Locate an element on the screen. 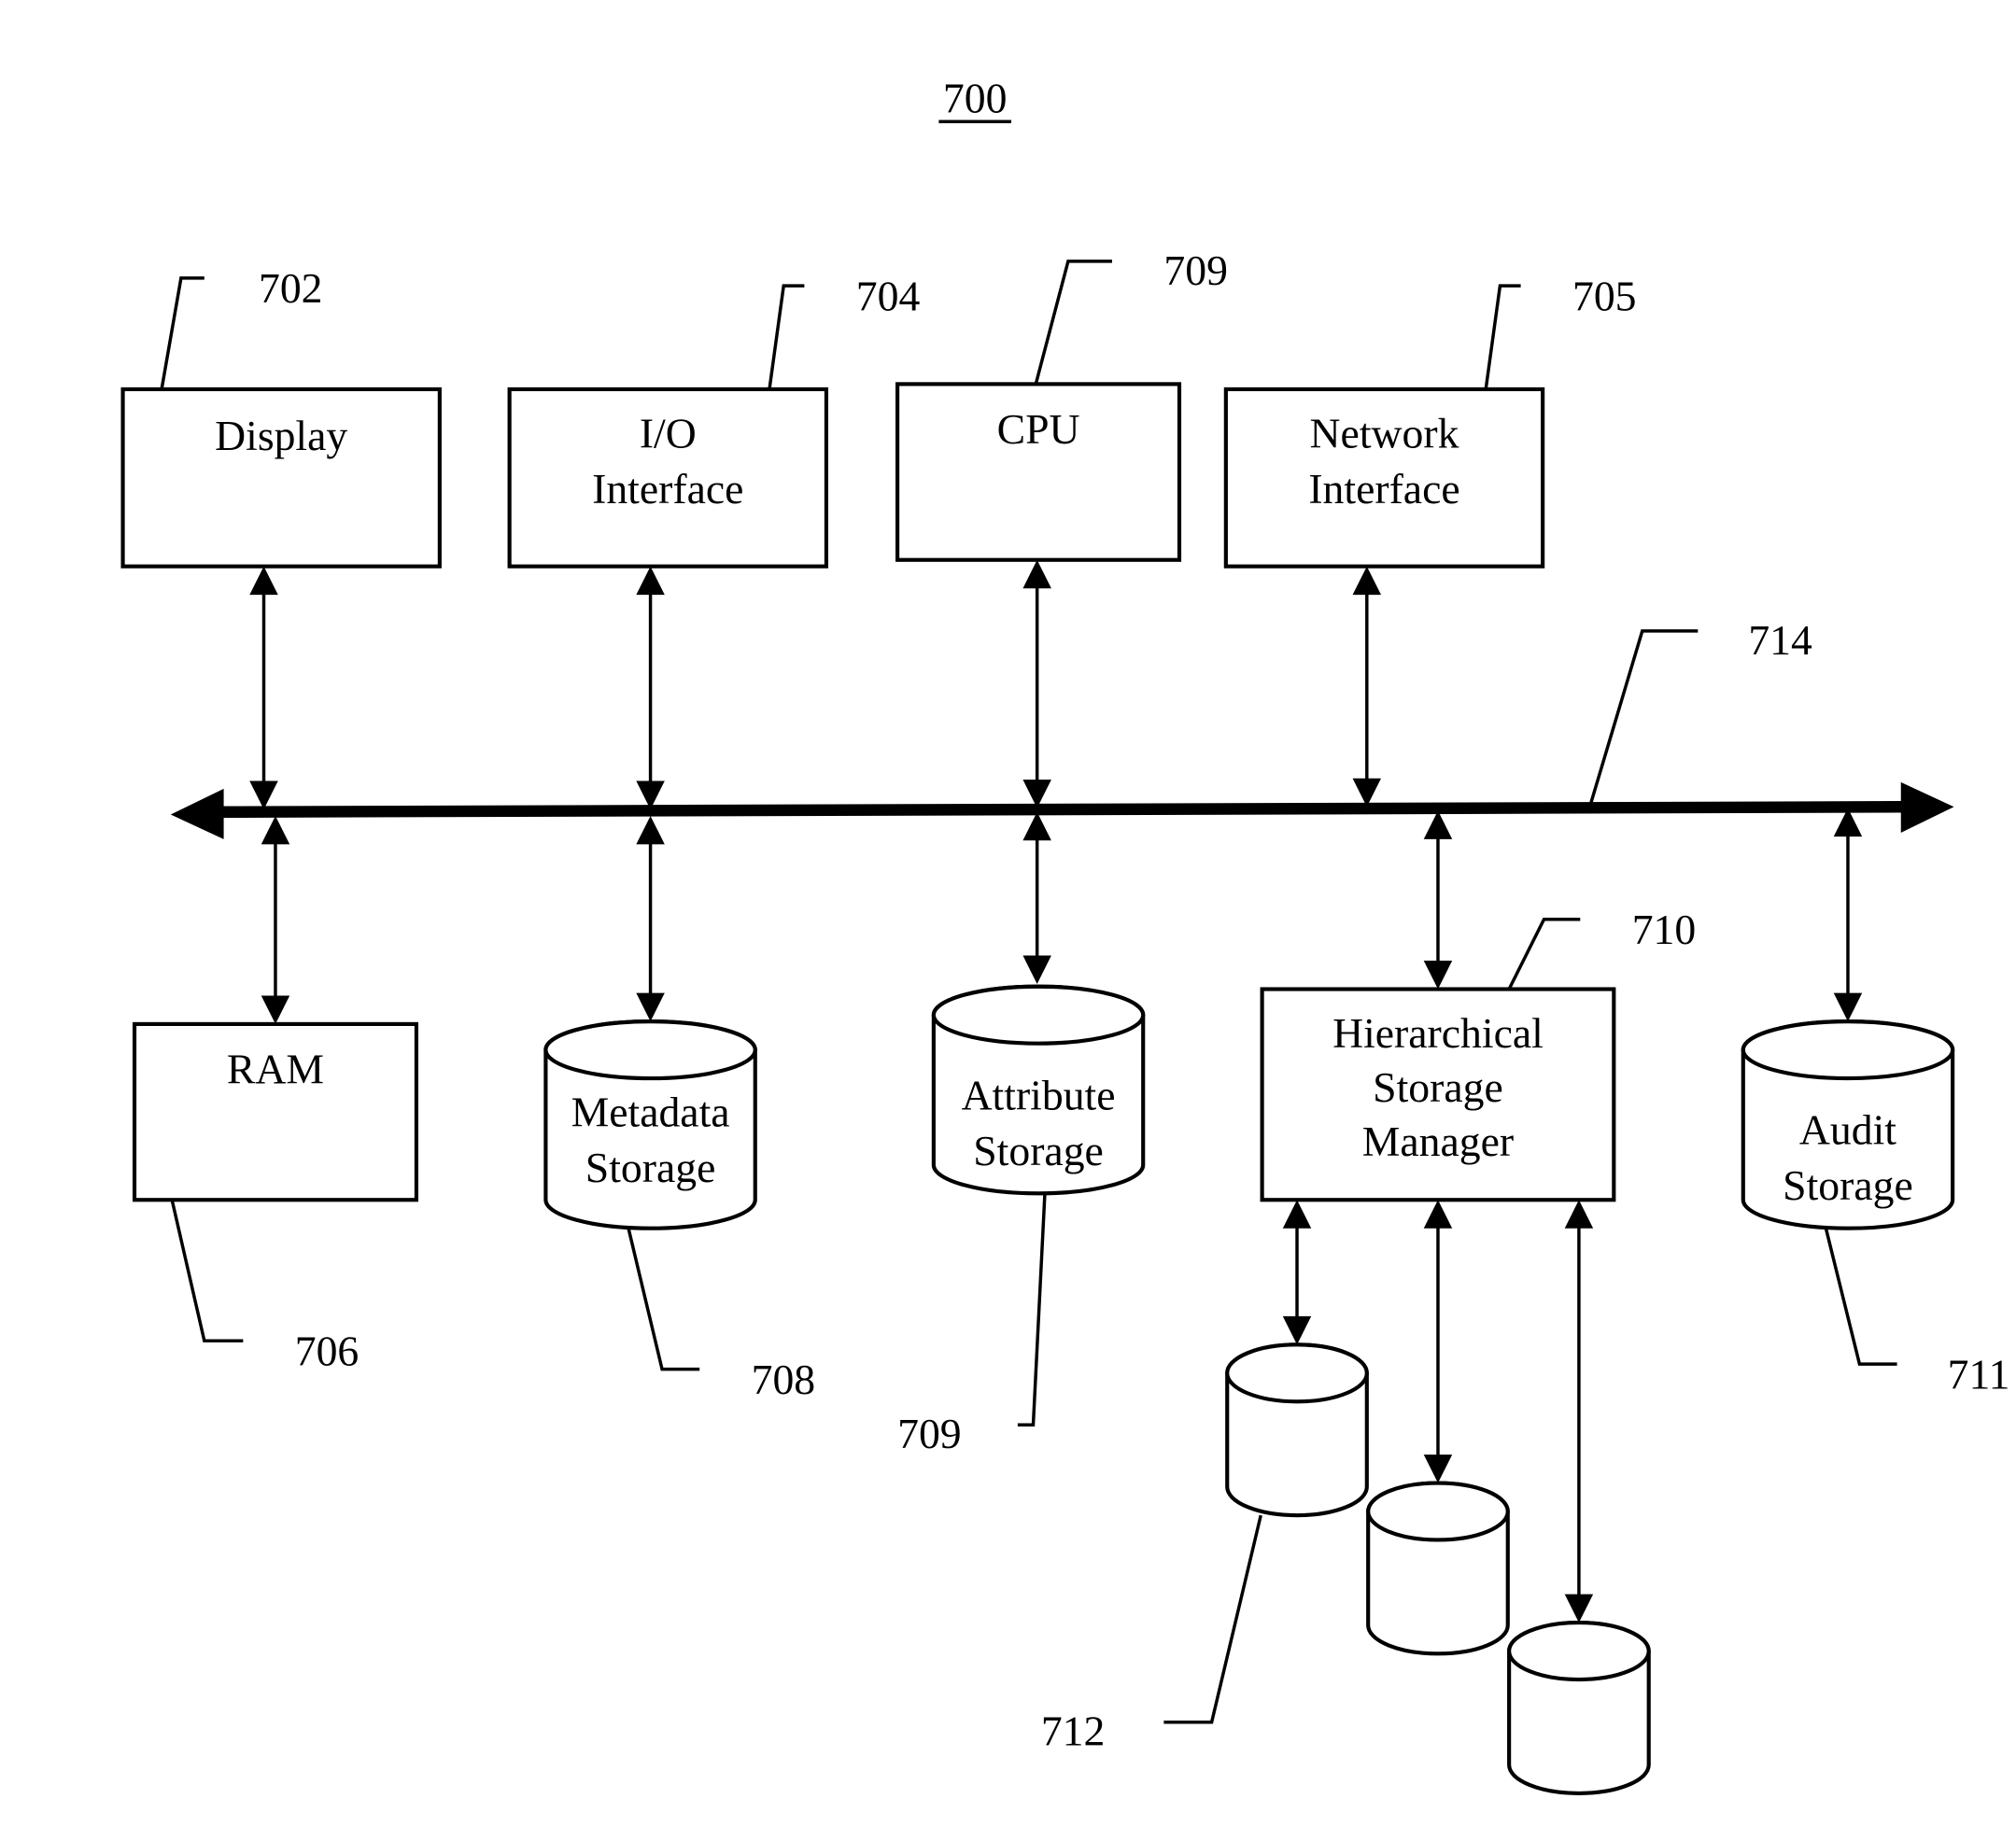 The height and width of the screenshot is (1827, 2016). attribute-storage: Attribute Storage is located at coordinates (1038, 1090).